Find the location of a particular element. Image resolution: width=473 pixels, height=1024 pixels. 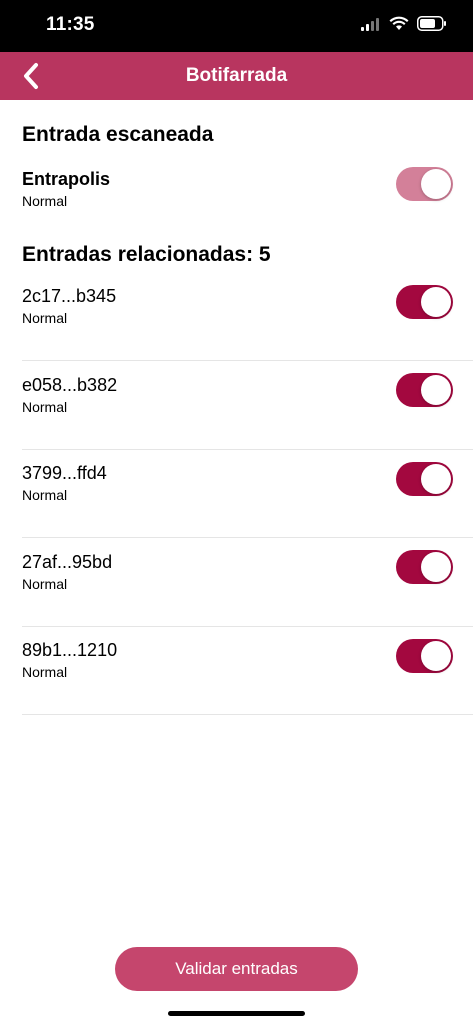

status-time: 11:35 is located at coordinates (70, 24).